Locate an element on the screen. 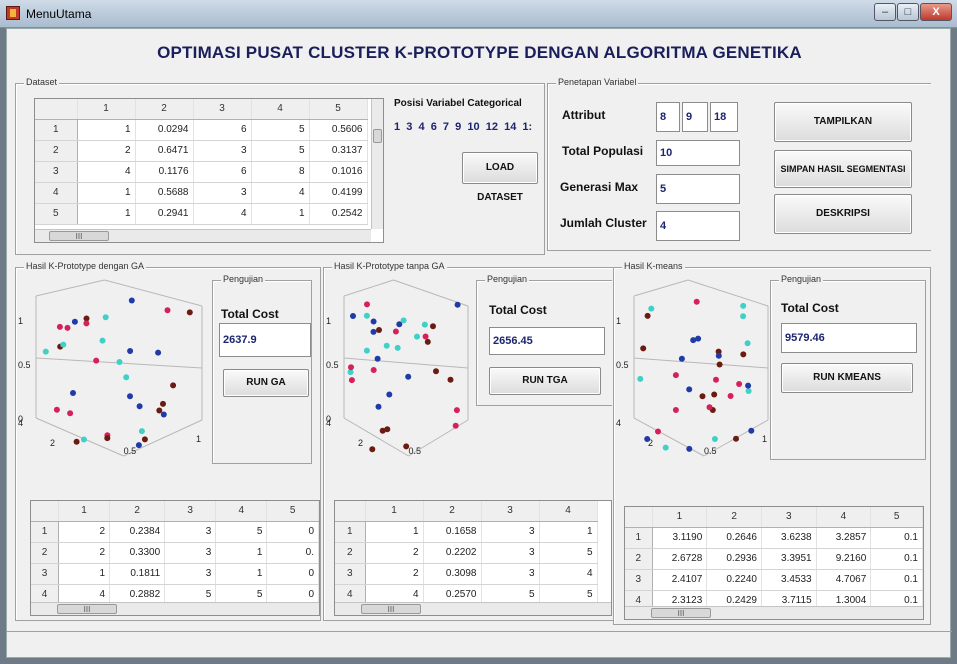 This screenshot has width=957, height=664. minimize-button: – is located at coordinates (885, 12).